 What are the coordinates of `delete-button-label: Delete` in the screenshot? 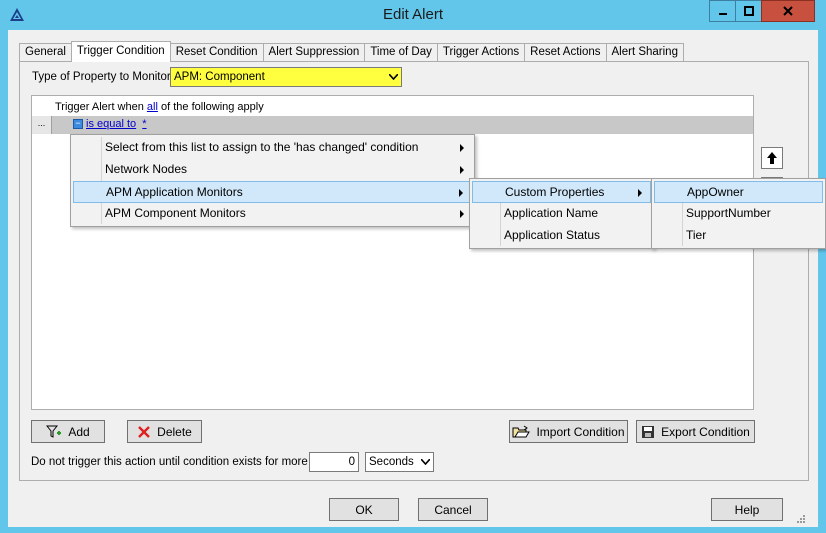 It's located at (174, 431).